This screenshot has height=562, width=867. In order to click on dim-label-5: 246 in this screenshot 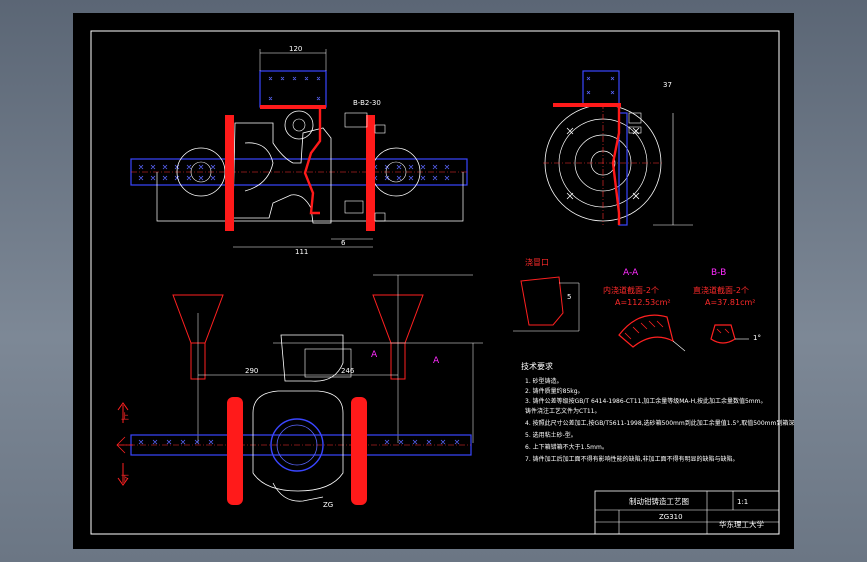, I will do `click(348, 371)`.